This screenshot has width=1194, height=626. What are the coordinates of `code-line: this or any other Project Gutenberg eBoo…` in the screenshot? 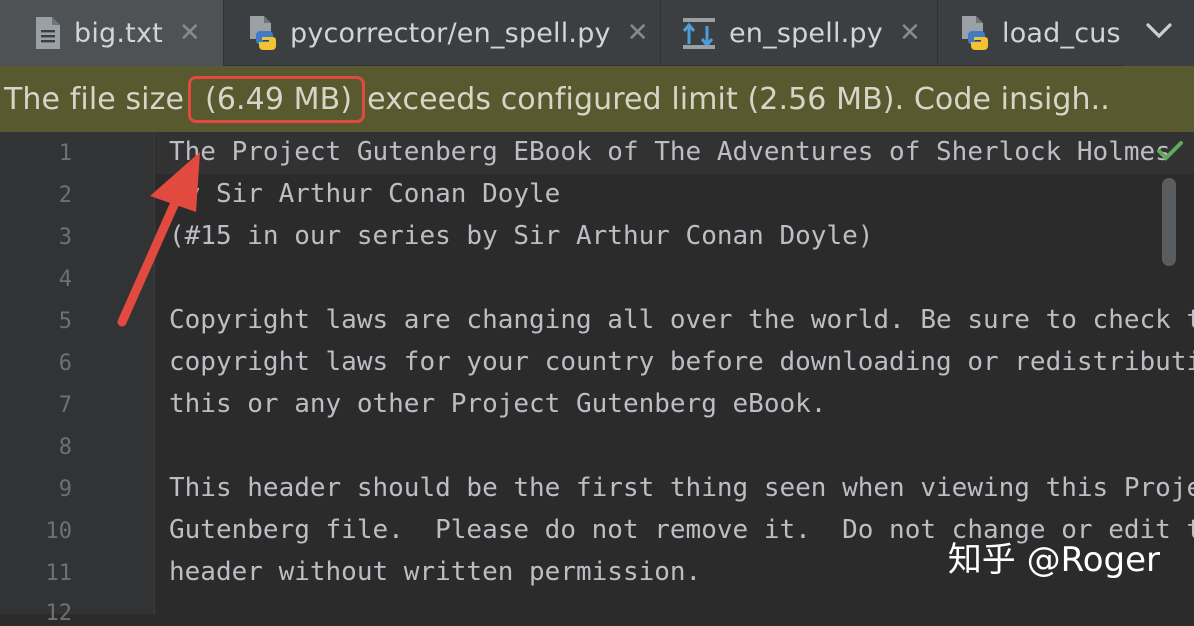 It's located at (497, 404).